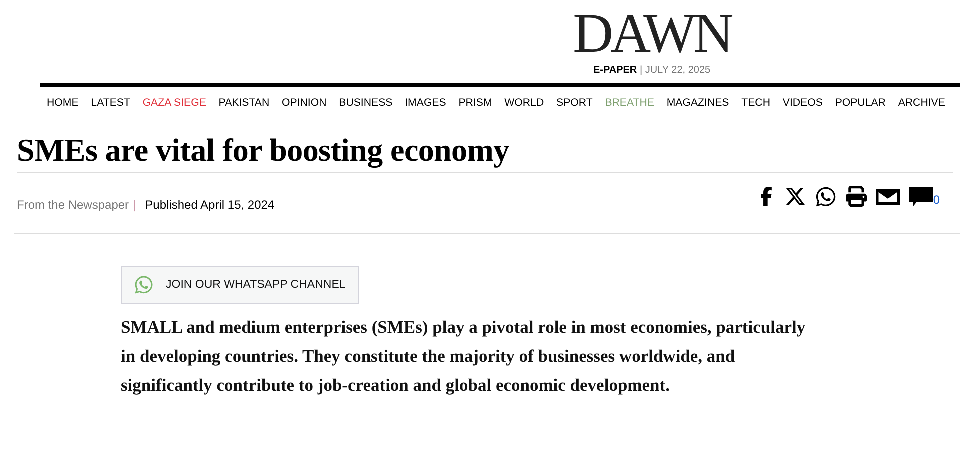  I want to click on source-label: From the Newspaper, so click(73, 205).